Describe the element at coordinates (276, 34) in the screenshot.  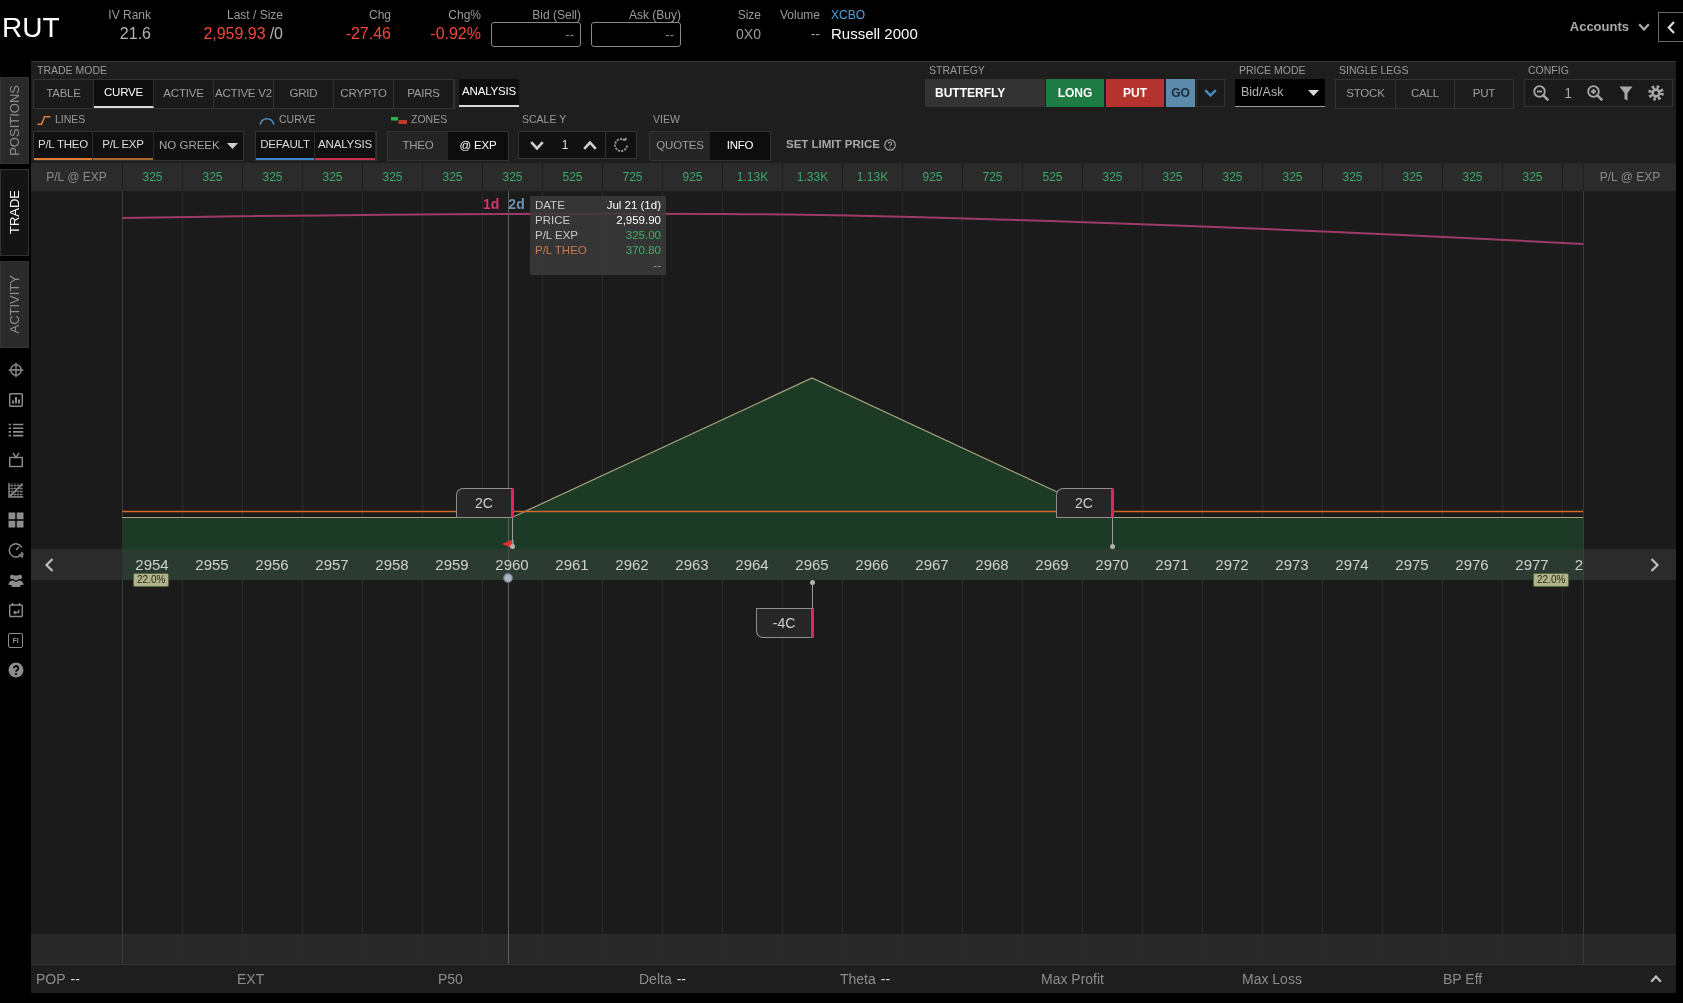
I see `last-size: /0` at that location.